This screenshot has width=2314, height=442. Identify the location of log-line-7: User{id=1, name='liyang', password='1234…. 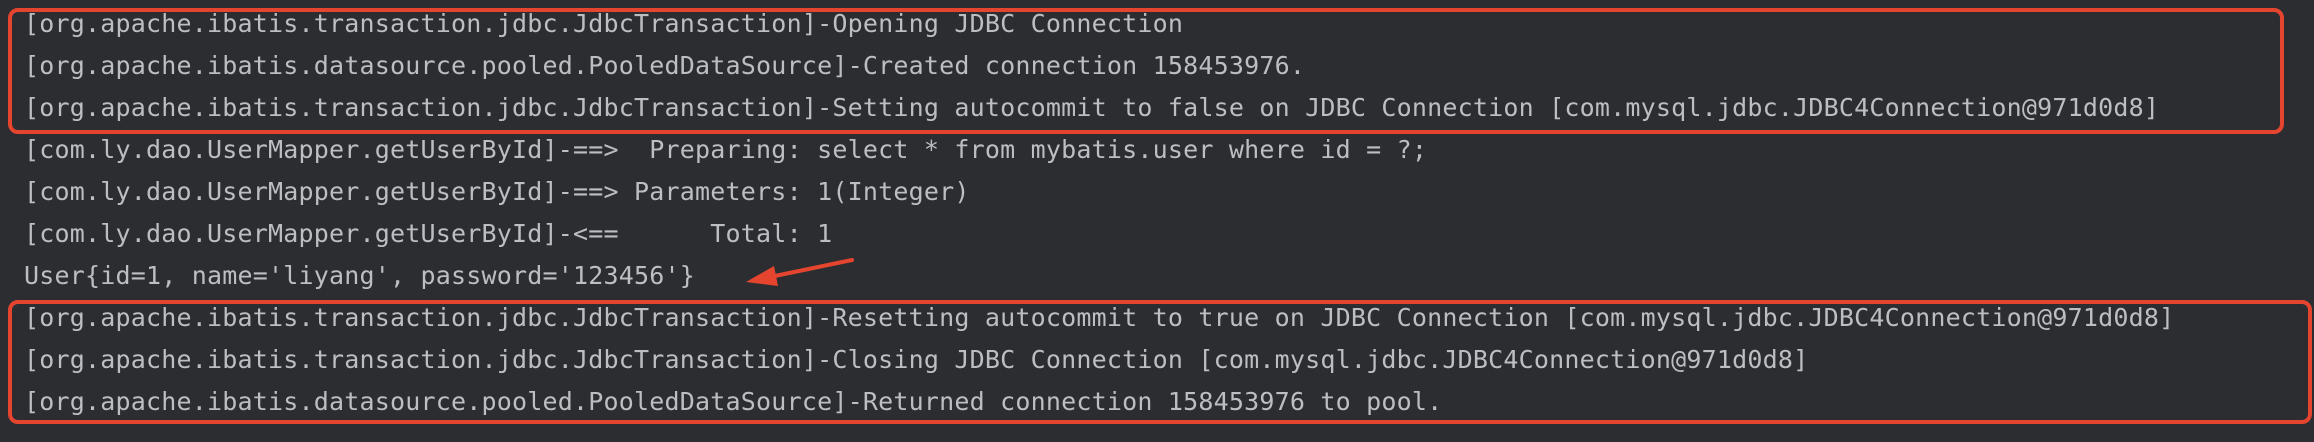
(360, 275).